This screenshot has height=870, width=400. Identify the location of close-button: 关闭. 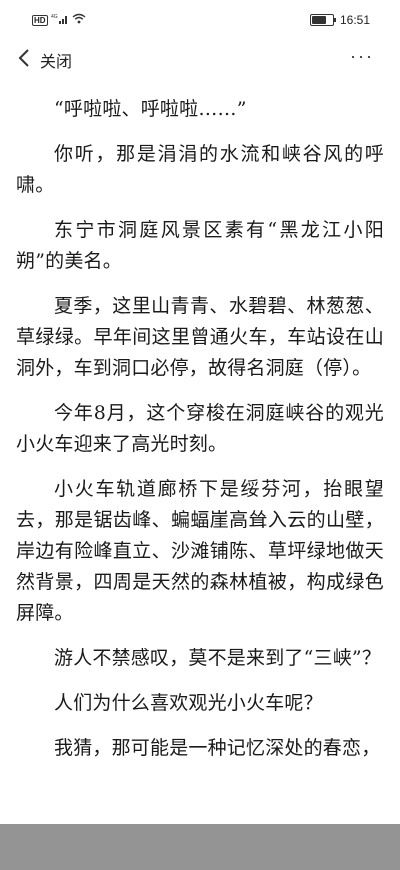
(45, 60).